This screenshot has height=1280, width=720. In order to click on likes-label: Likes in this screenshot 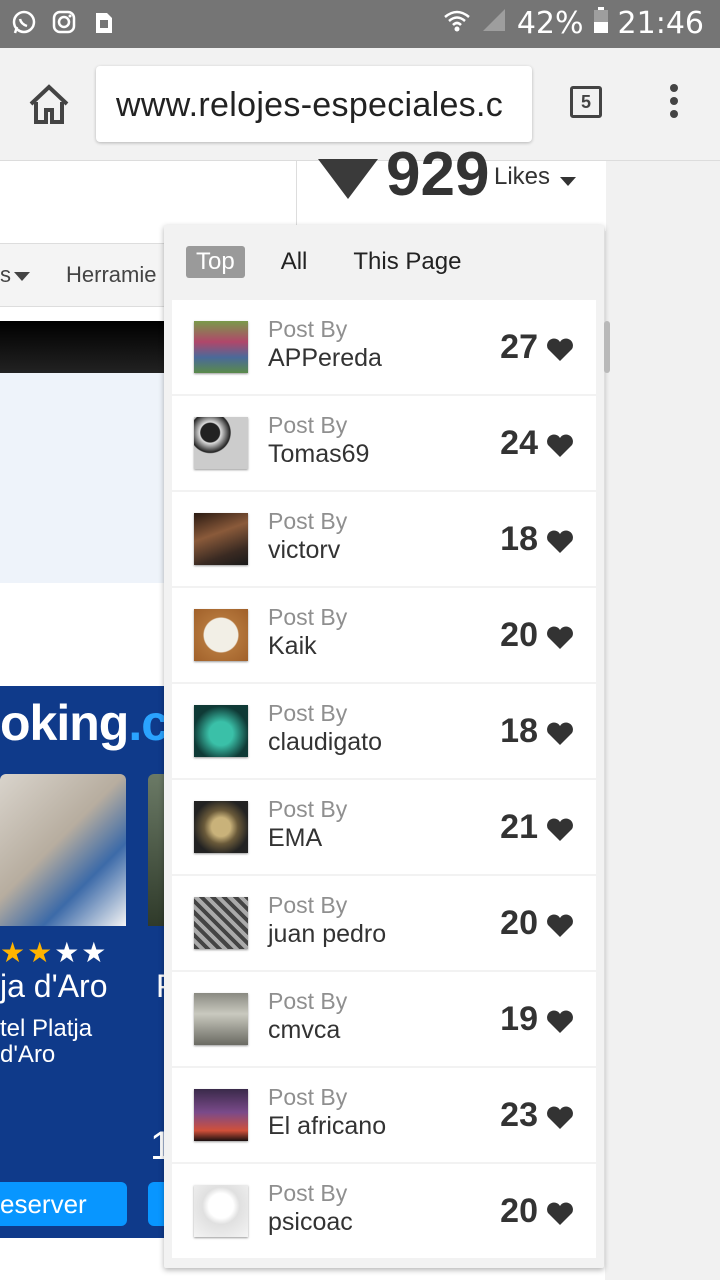, I will do `click(522, 177)`.